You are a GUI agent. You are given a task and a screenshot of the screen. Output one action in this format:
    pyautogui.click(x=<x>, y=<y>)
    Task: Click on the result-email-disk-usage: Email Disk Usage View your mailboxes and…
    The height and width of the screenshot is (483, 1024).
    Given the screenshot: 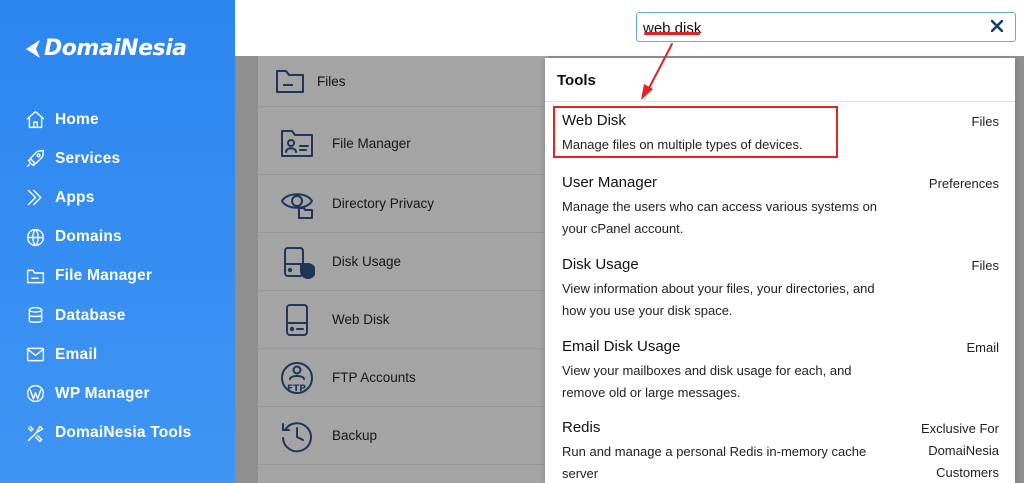 What is the action you would take?
    pyautogui.click(x=780, y=373)
    